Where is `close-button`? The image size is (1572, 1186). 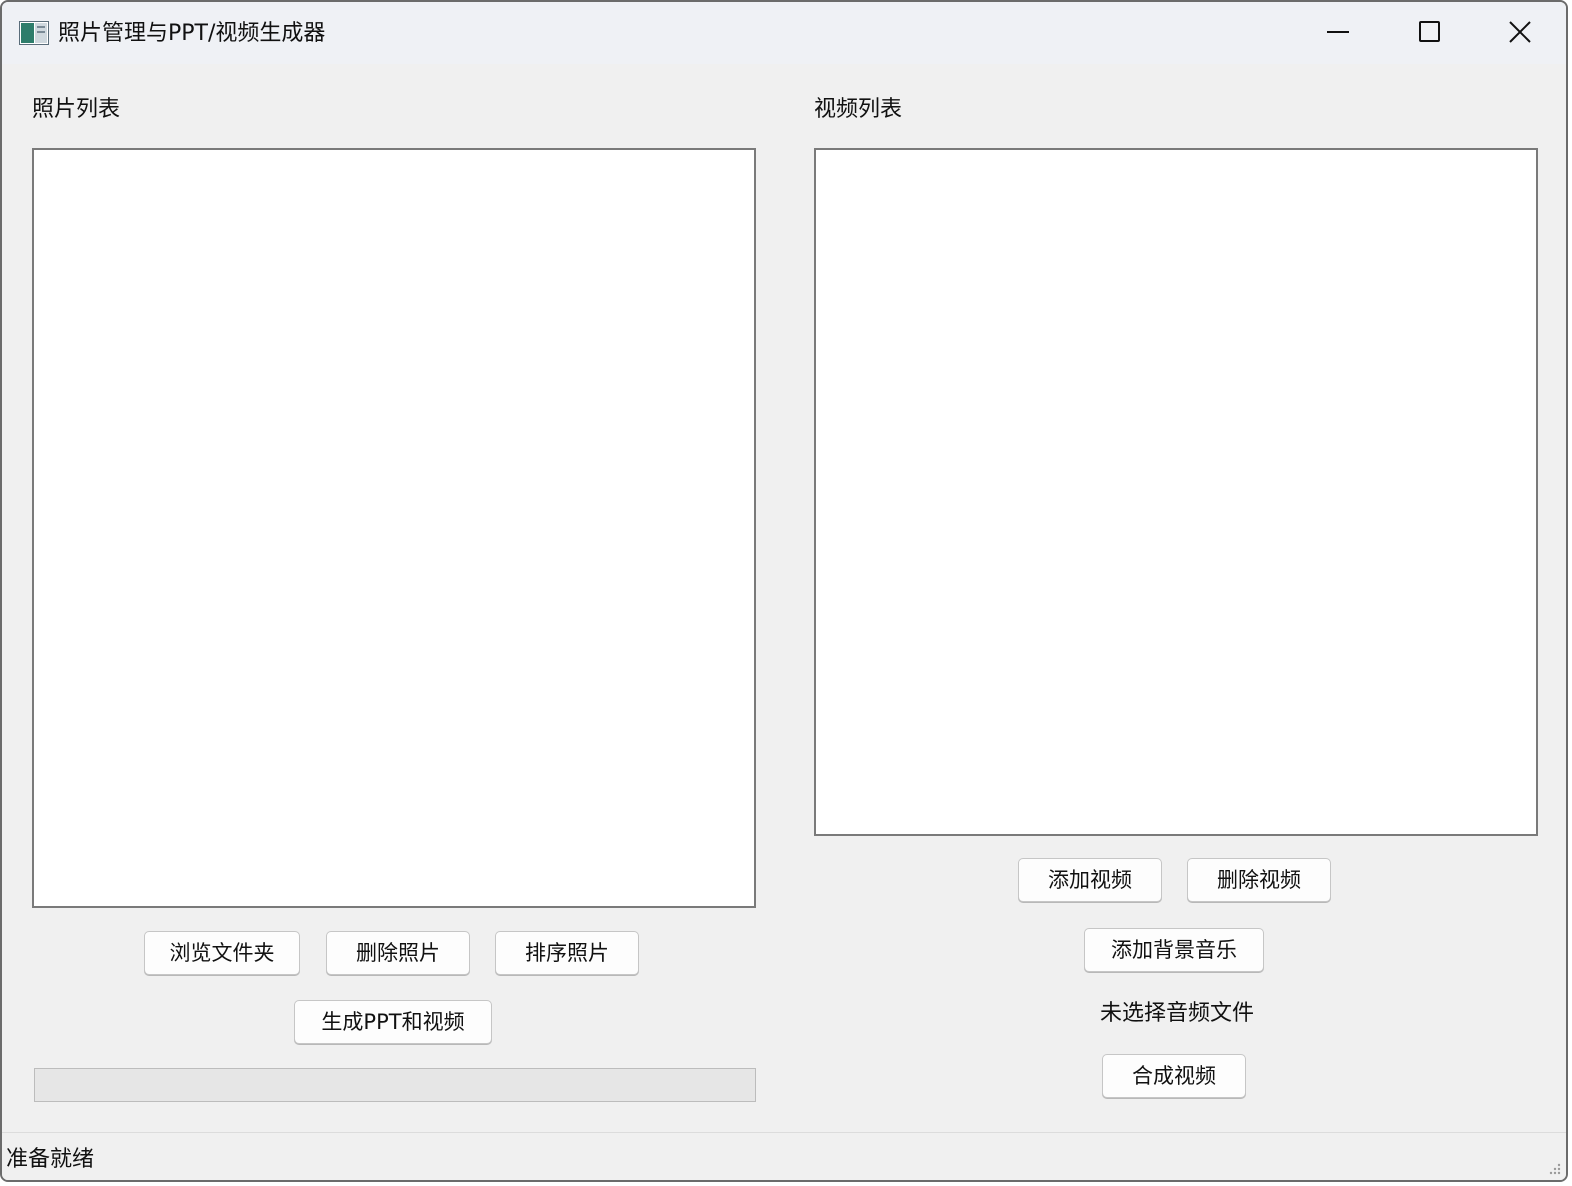 close-button is located at coordinates (1520, 32).